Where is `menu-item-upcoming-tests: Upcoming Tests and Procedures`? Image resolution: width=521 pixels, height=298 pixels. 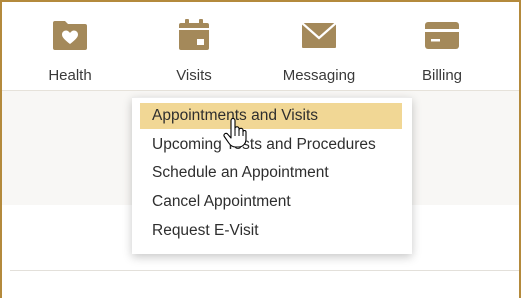
menu-item-upcoming-tests: Upcoming Tests and Procedures is located at coordinates (271, 145).